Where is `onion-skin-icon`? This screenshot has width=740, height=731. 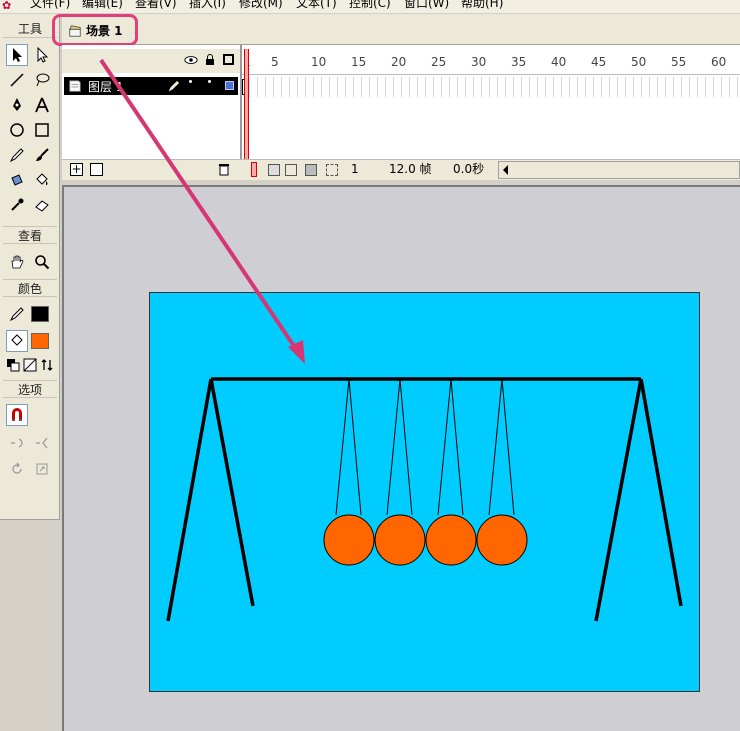 onion-skin-icon is located at coordinates (274, 170).